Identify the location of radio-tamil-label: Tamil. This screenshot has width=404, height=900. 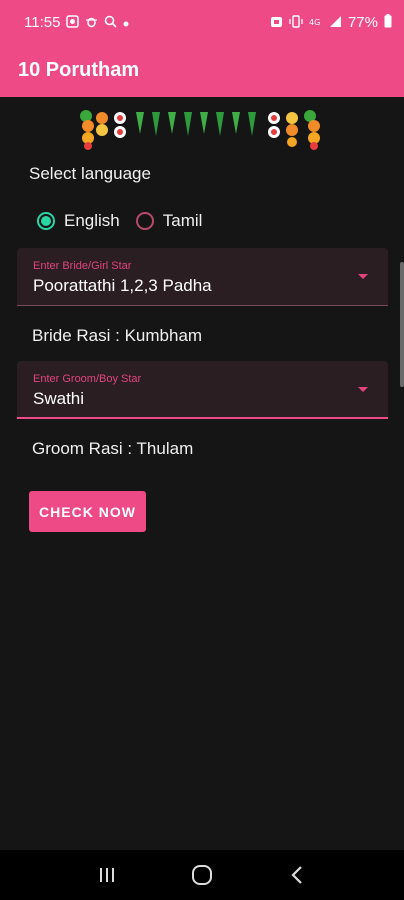
(182, 220).